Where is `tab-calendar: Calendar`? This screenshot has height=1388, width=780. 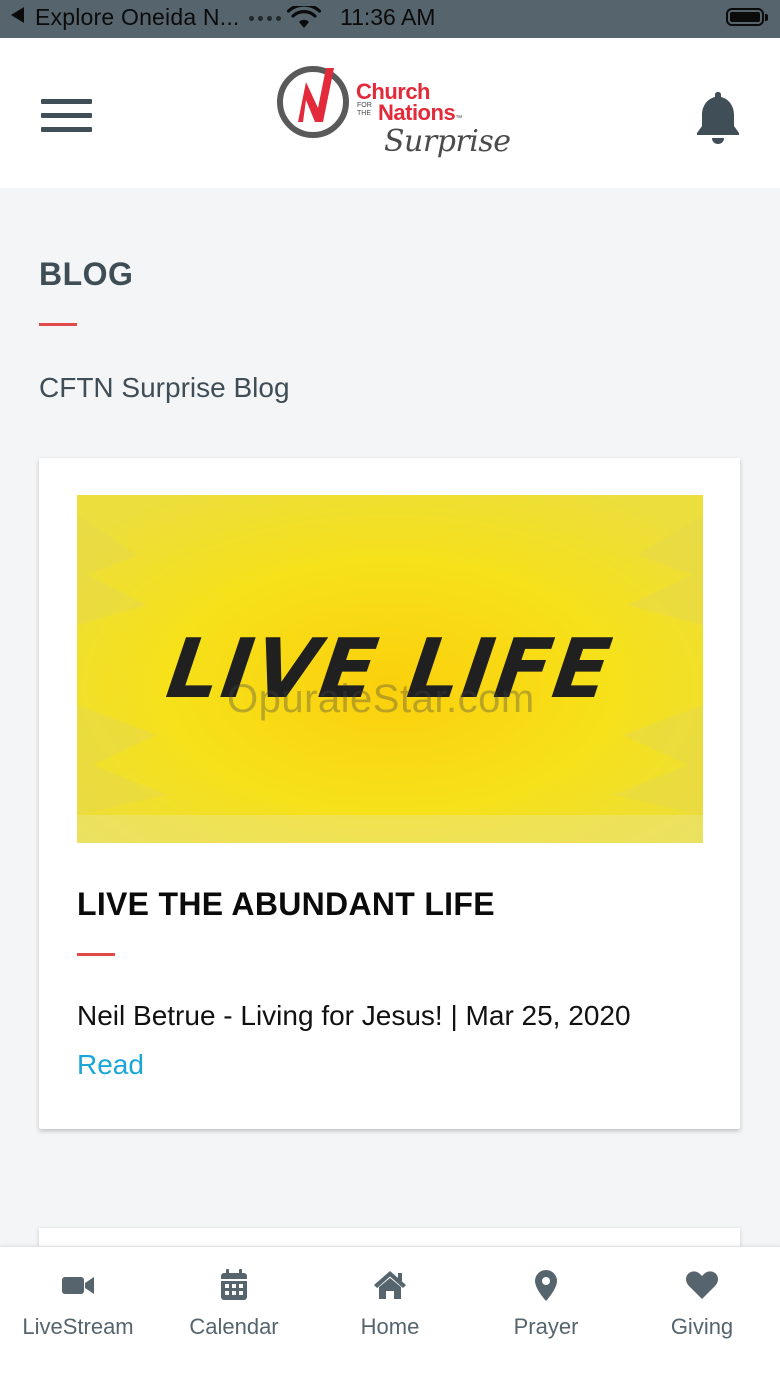 tab-calendar: Calendar is located at coordinates (234, 1307).